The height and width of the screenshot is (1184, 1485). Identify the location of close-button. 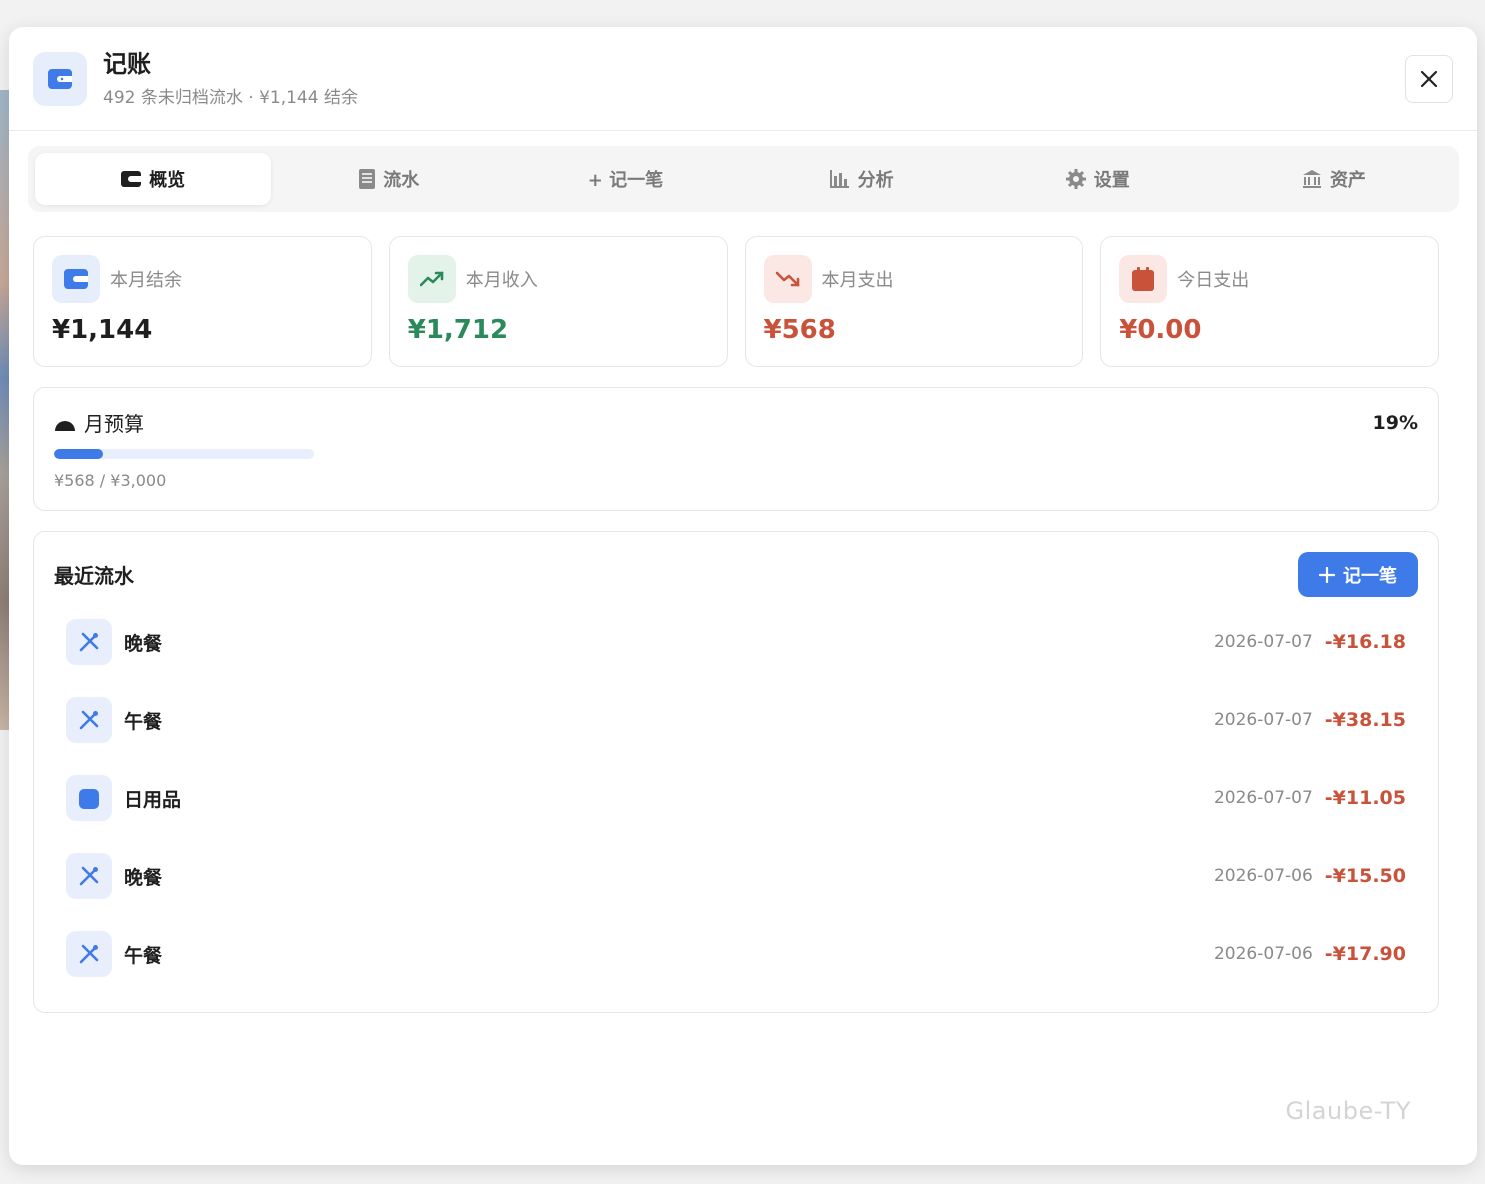
(1429, 79).